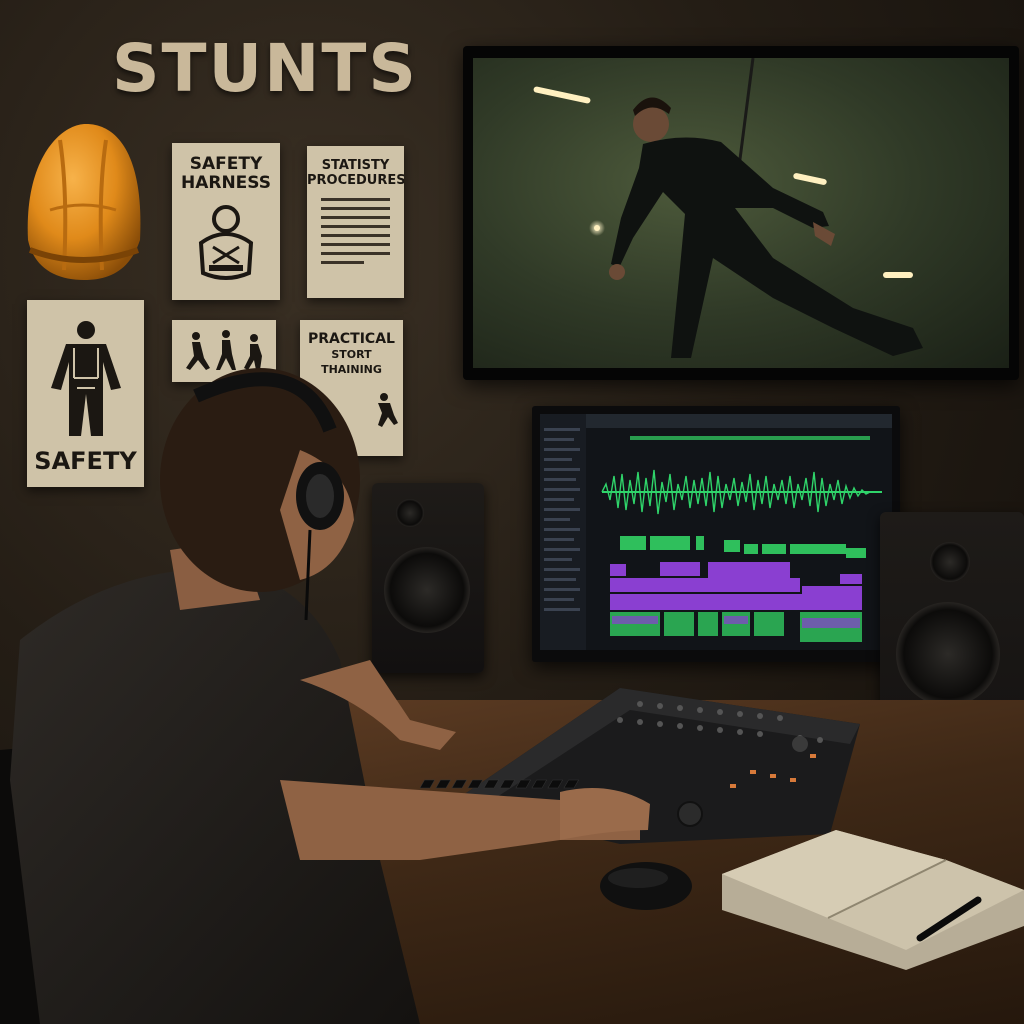  I want to click on open-notebook, so click(870, 900).